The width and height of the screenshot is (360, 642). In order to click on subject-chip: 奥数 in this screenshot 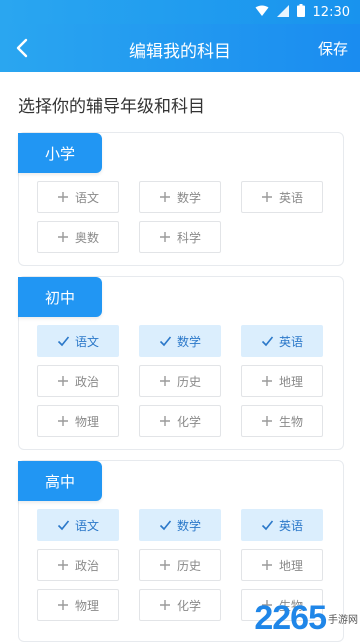, I will do `click(78, 237)`.